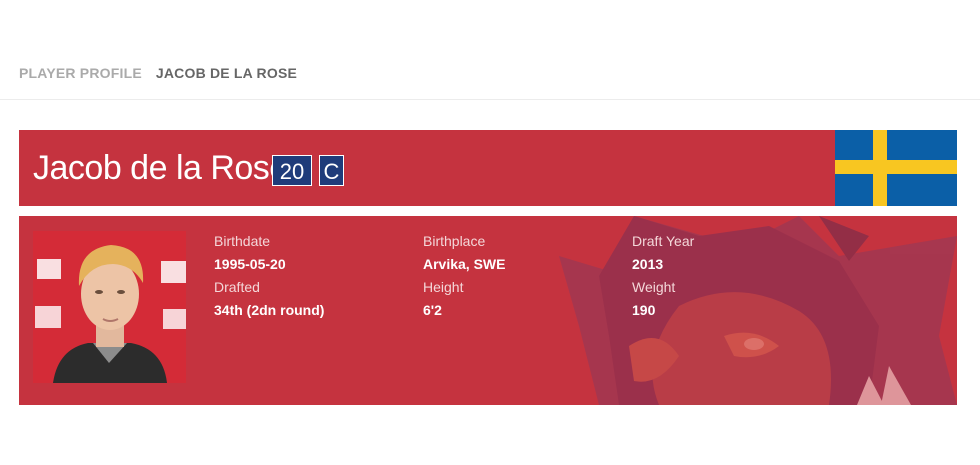 This screenshot has height=465, width=980. I want to click on drafted-label: Drafted, so click(237, 287).